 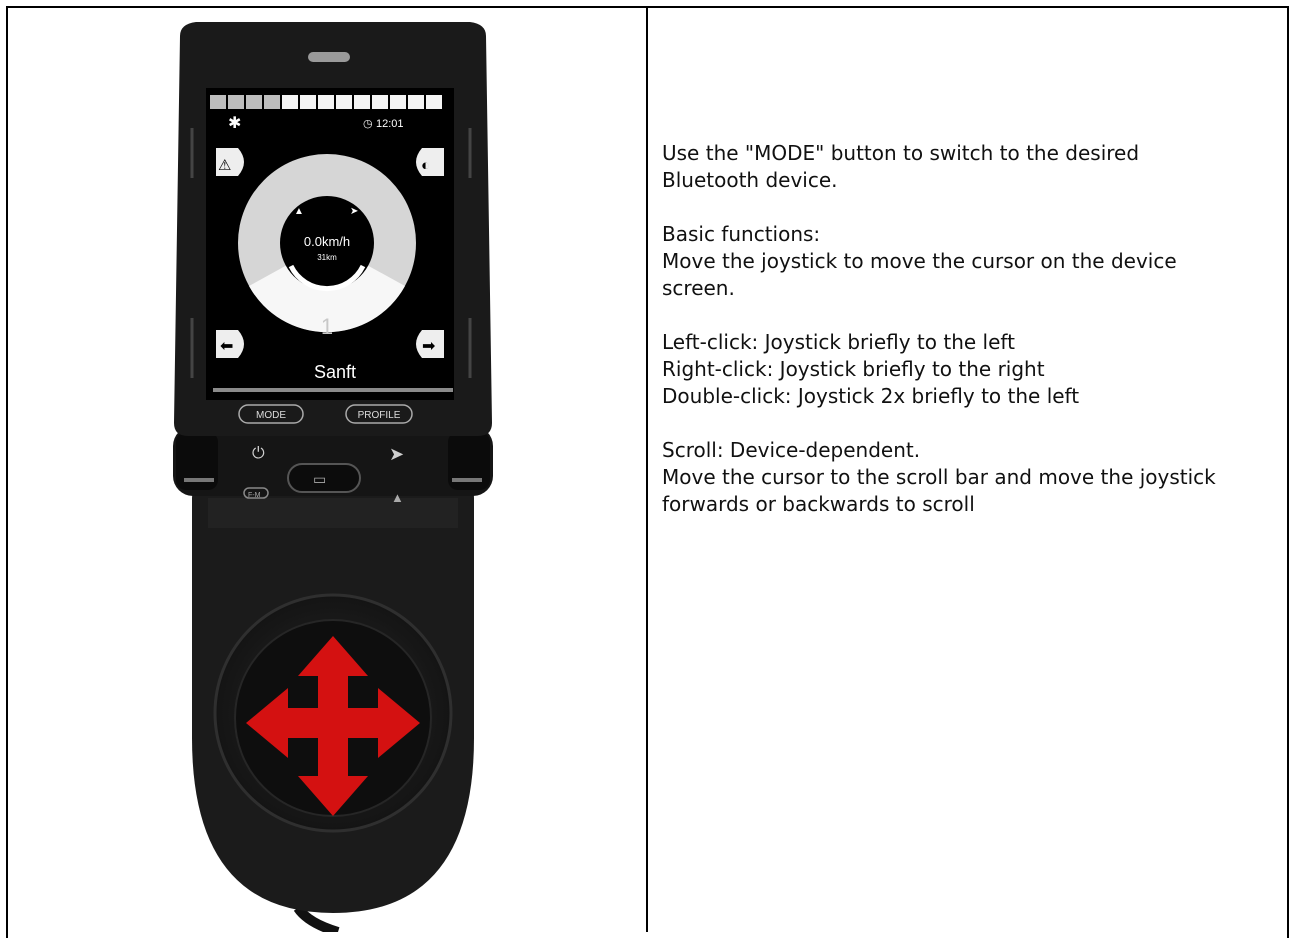 What do you see at coordinates (271, 415) in the screenshot?
I see `mode-label: MODE` at bounding box center [271, 415].